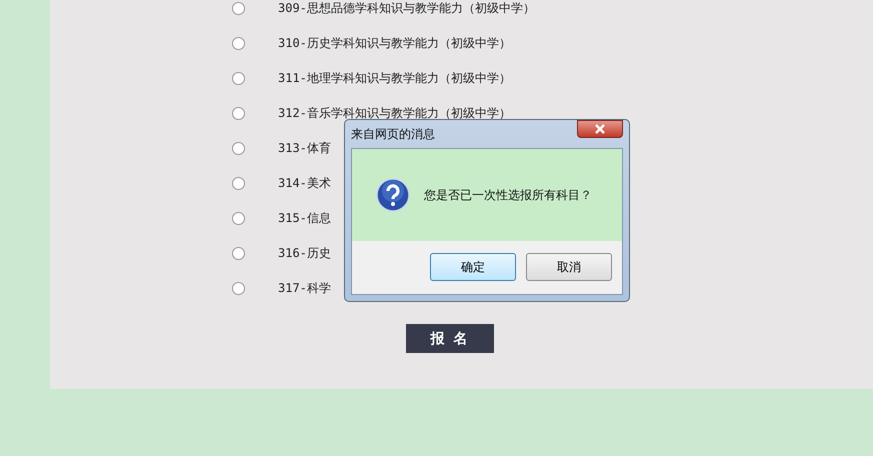  Describe the element at coordinates (393, 195) in the screenshot. I see `question-icon` at that location.